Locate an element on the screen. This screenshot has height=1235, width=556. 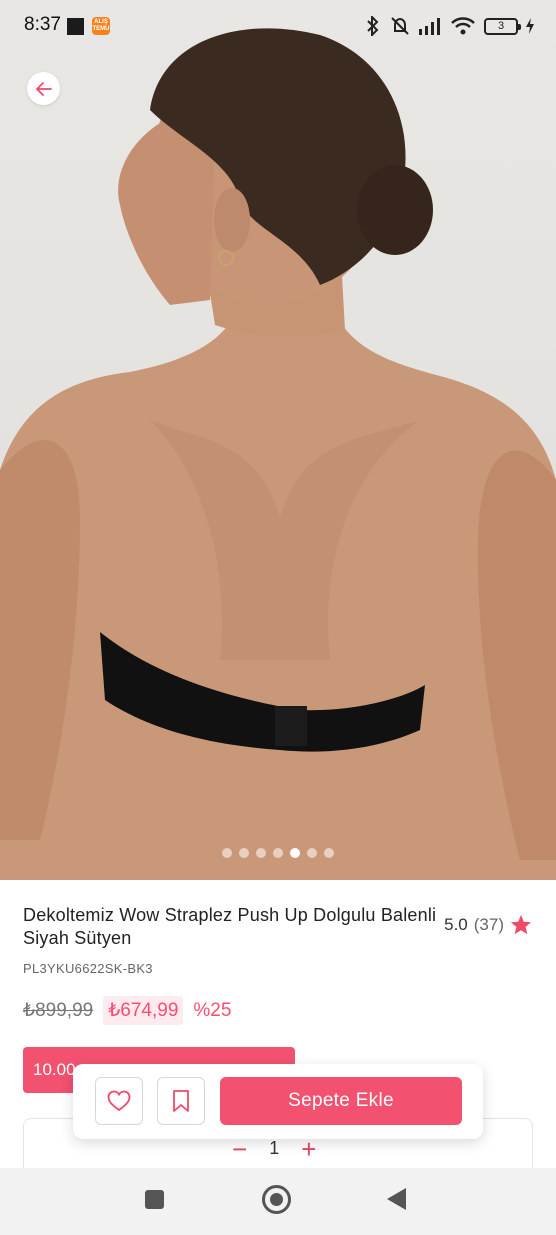
system-nav-bar is located at coordinates (278, 1201).